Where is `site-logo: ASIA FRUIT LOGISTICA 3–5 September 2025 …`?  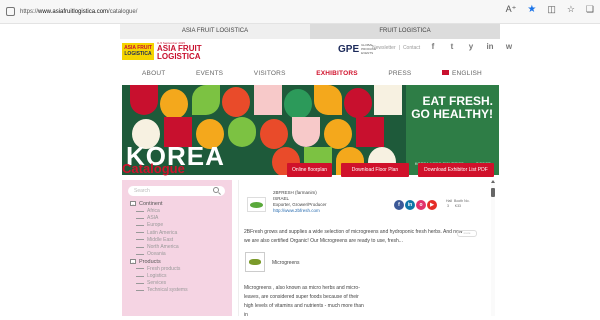 site-logo: ASIA FRUIT LOGISTICA 3–5 September 2025 … is located at coordinates (170, 51).